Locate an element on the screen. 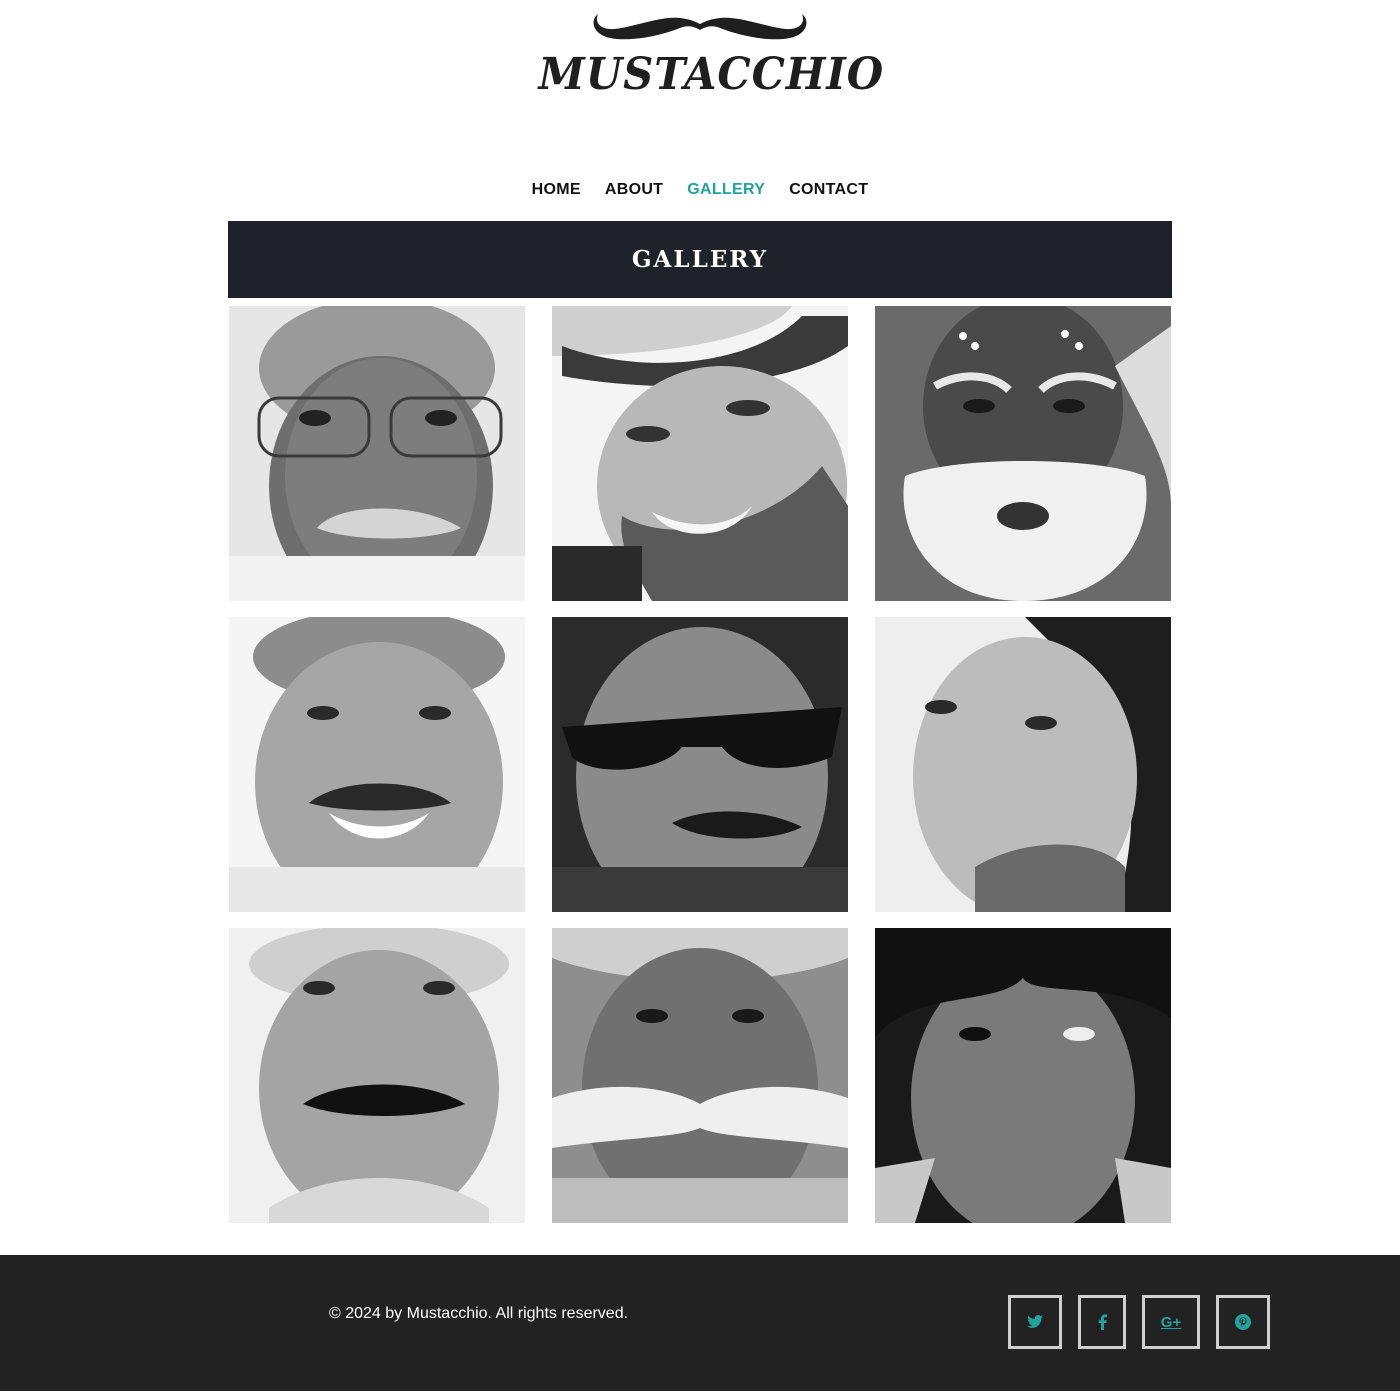 This screenshot has height=1391, width=1400. pinterest-icon is located at coordinates (1243, 1322).